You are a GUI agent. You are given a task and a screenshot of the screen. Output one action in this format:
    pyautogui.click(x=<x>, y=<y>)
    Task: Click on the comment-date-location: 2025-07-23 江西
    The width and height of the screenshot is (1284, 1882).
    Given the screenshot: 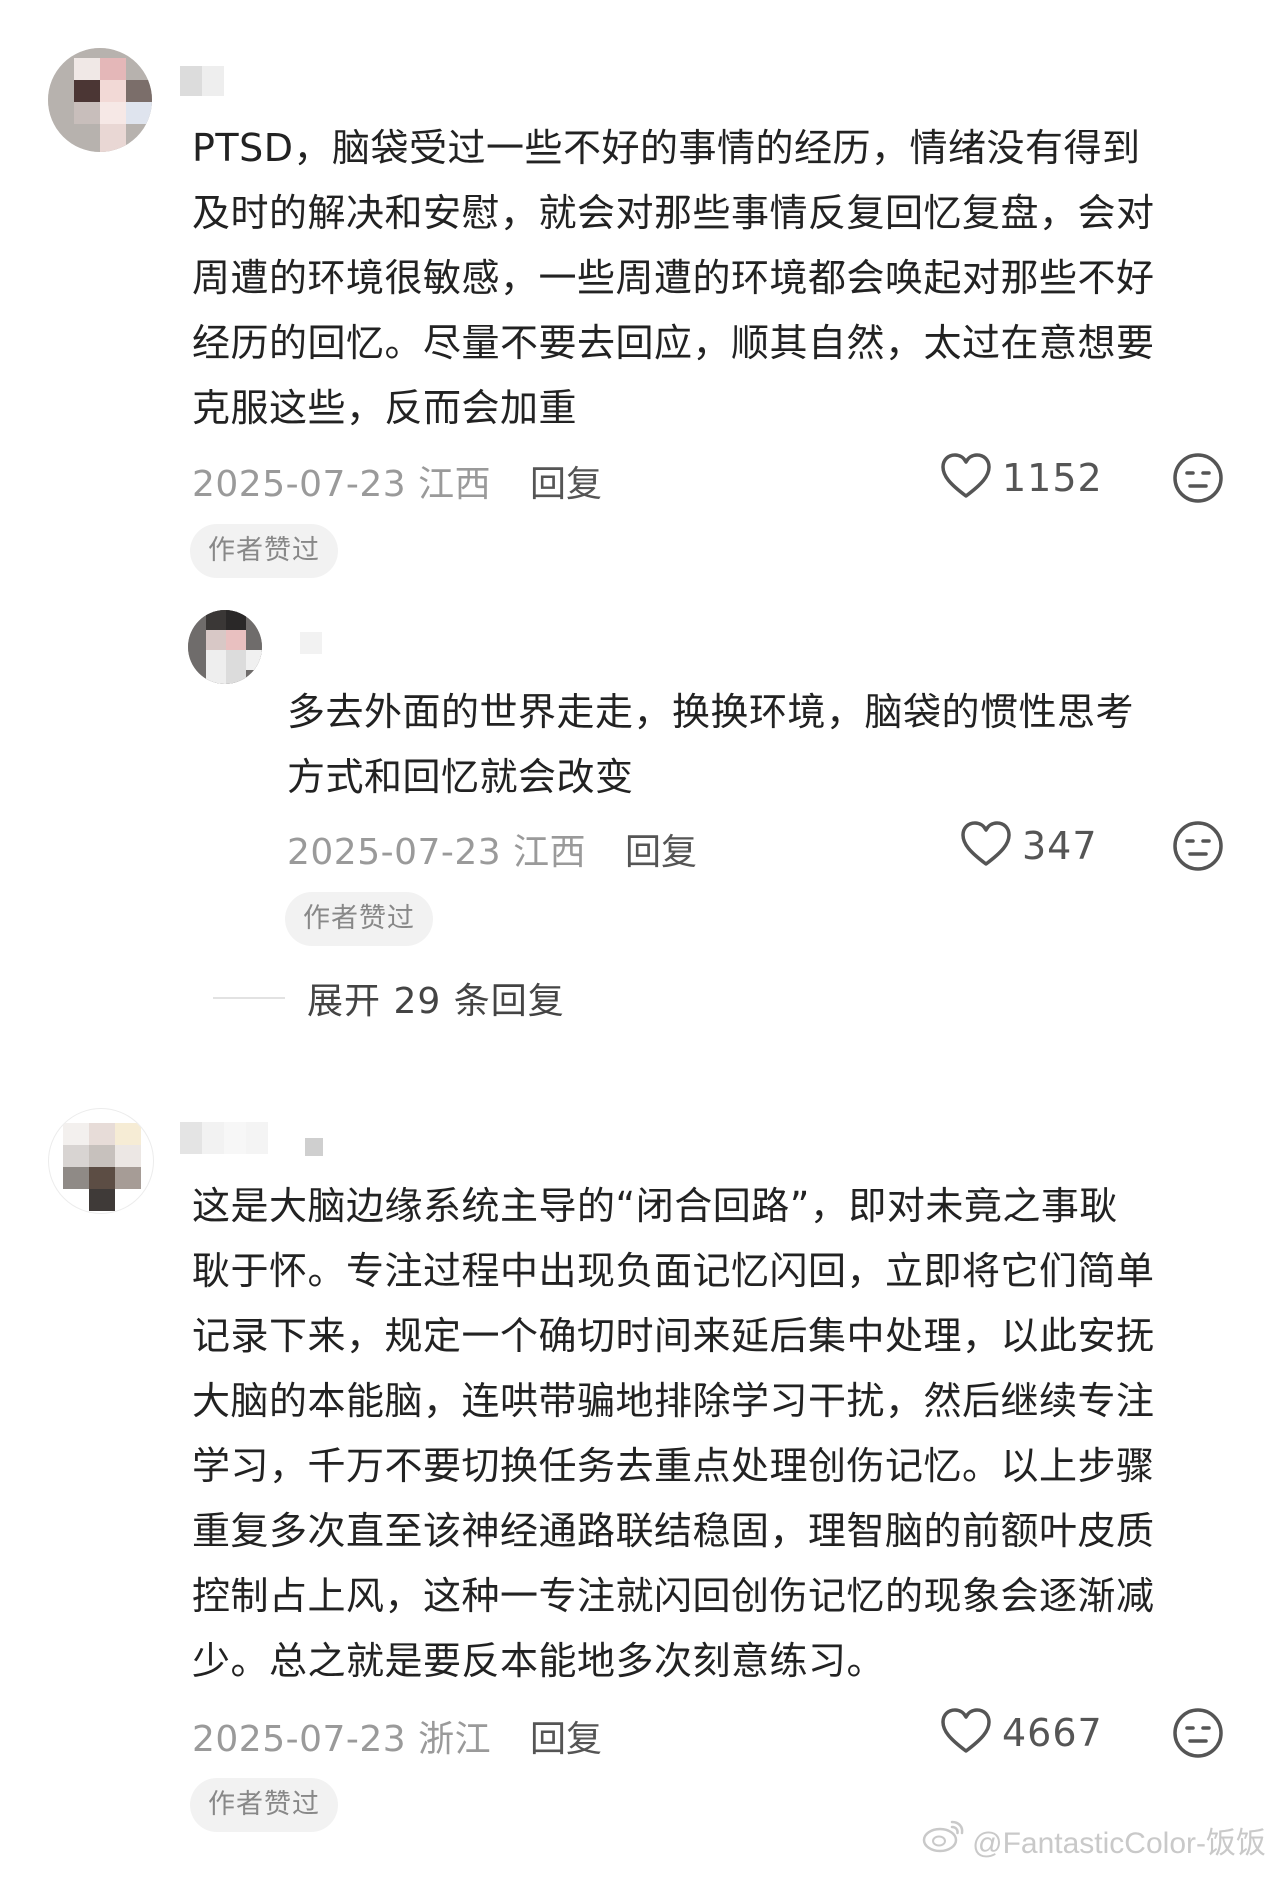 What is the action you would take?
    pyautogui.click(x=342, y=484)
    